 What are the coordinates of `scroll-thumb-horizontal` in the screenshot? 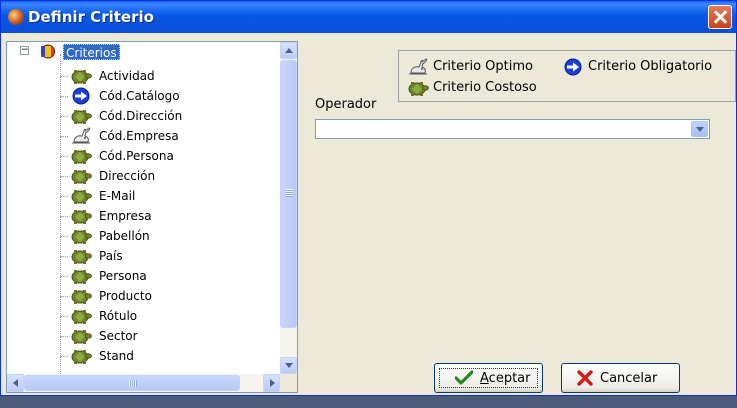 It's located at (132, 383).